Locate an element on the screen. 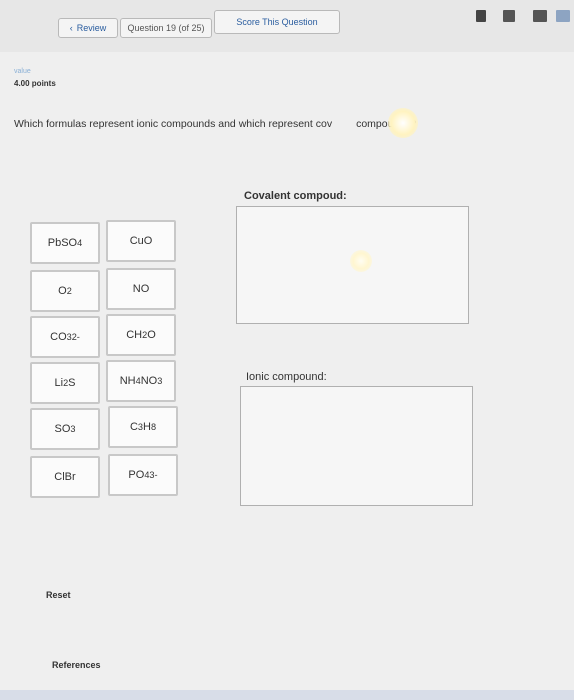  book-icon is located at coordinates (540, 16).